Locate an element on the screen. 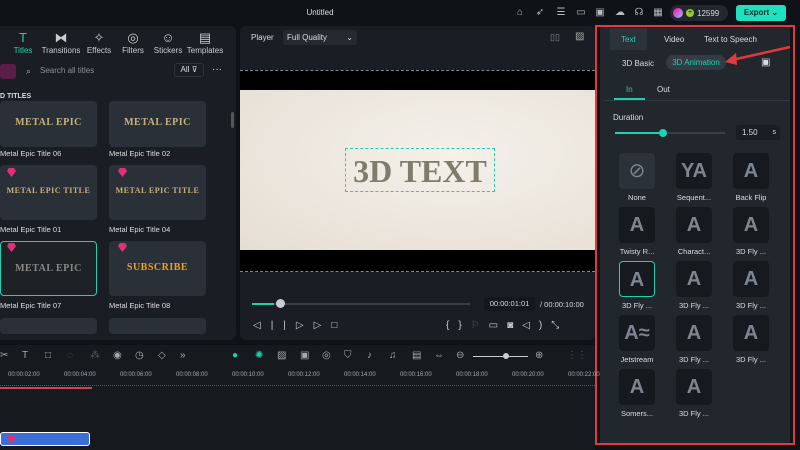 The width and height of the screenshot is (800, 450). ruler-label: 00:00:10:00 is located at coordinates (248, 375).